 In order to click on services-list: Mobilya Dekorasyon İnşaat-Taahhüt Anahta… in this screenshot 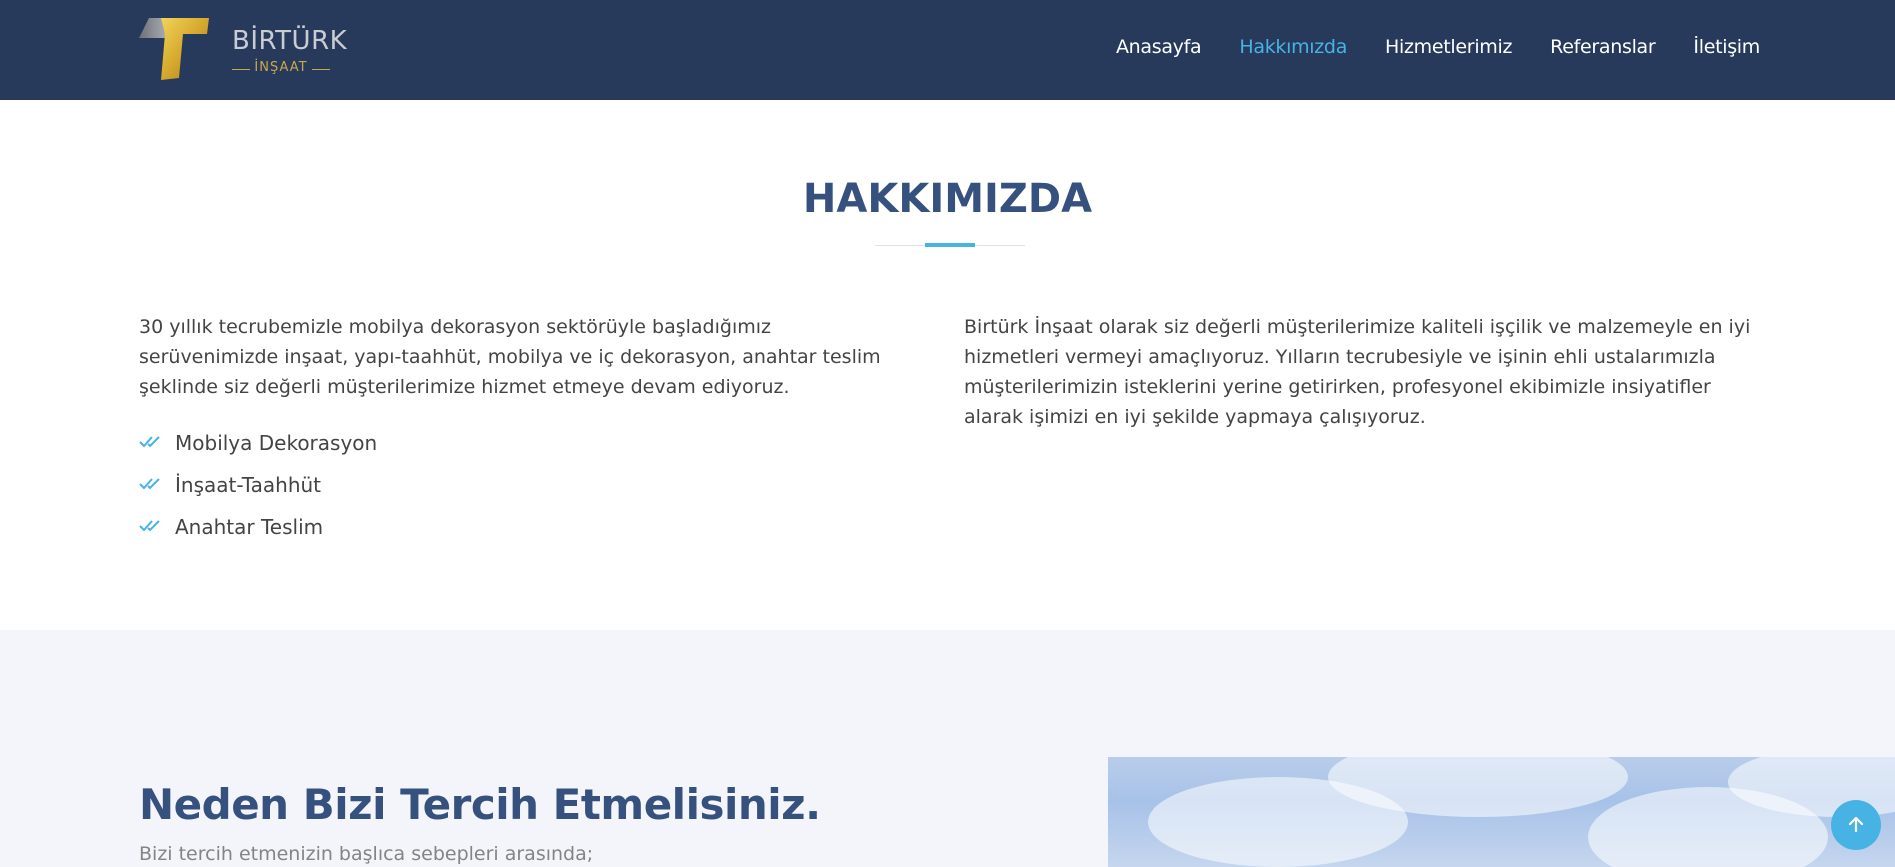, I will do `click(524, 485)`.